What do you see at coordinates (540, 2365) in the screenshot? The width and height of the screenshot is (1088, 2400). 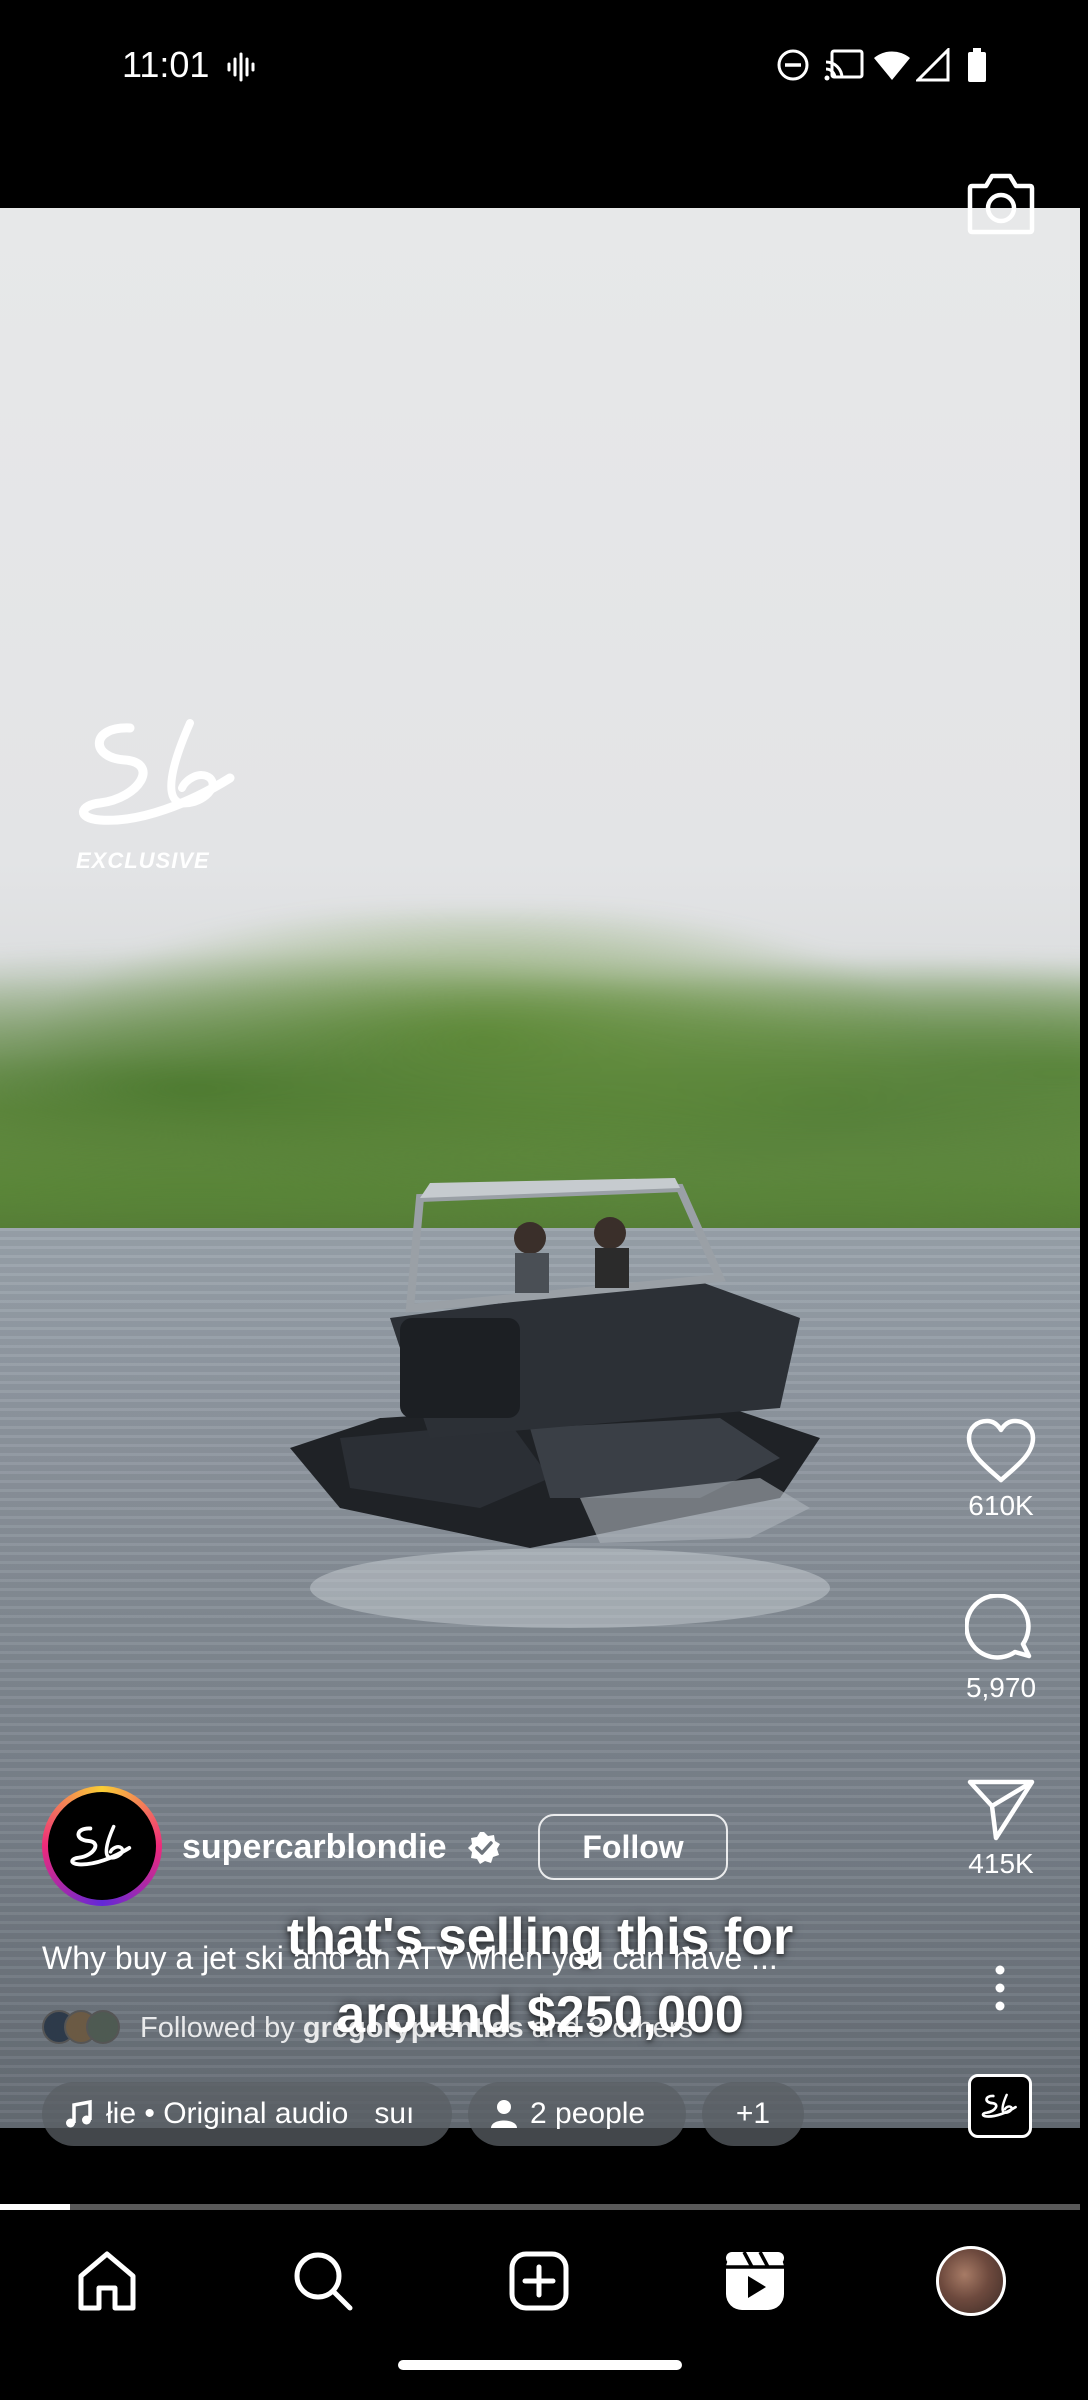 I see `home-indicator` at bounding box center [540, 2365].